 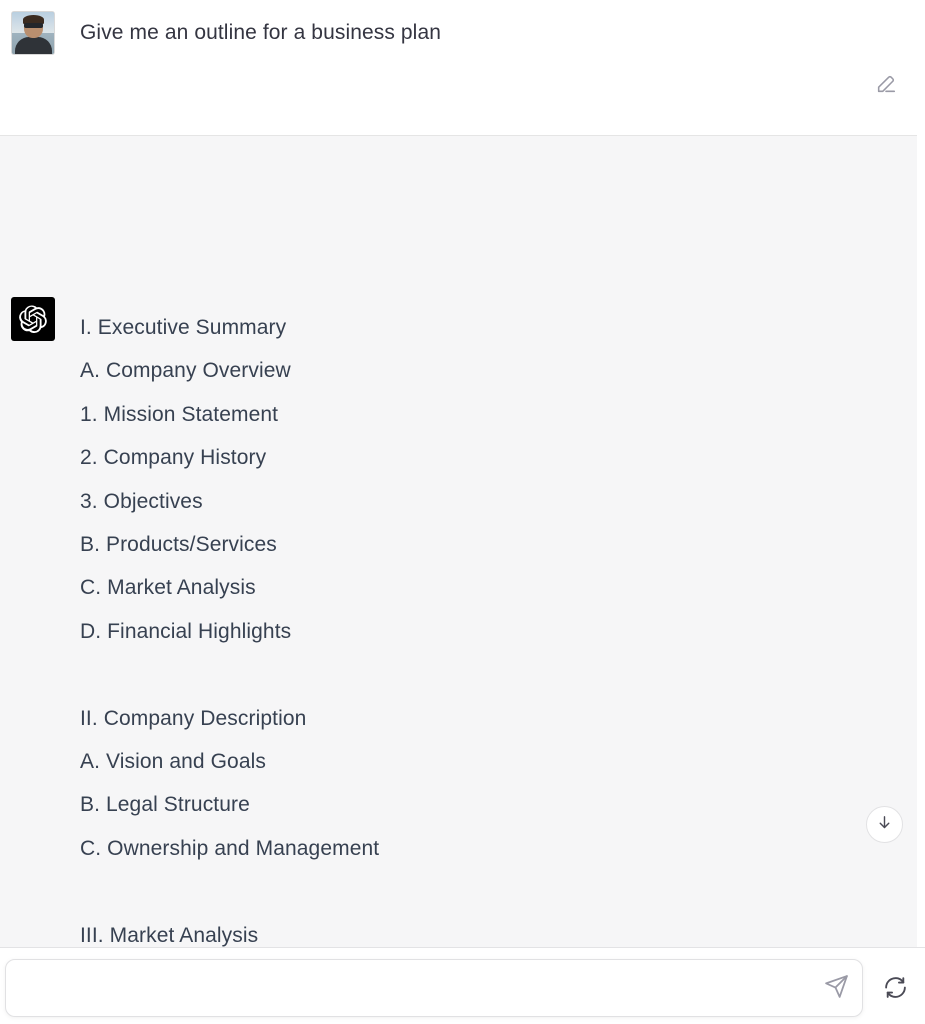 I want to click on outline-line: D. Financial Highlights, so click(x=186, y=631).